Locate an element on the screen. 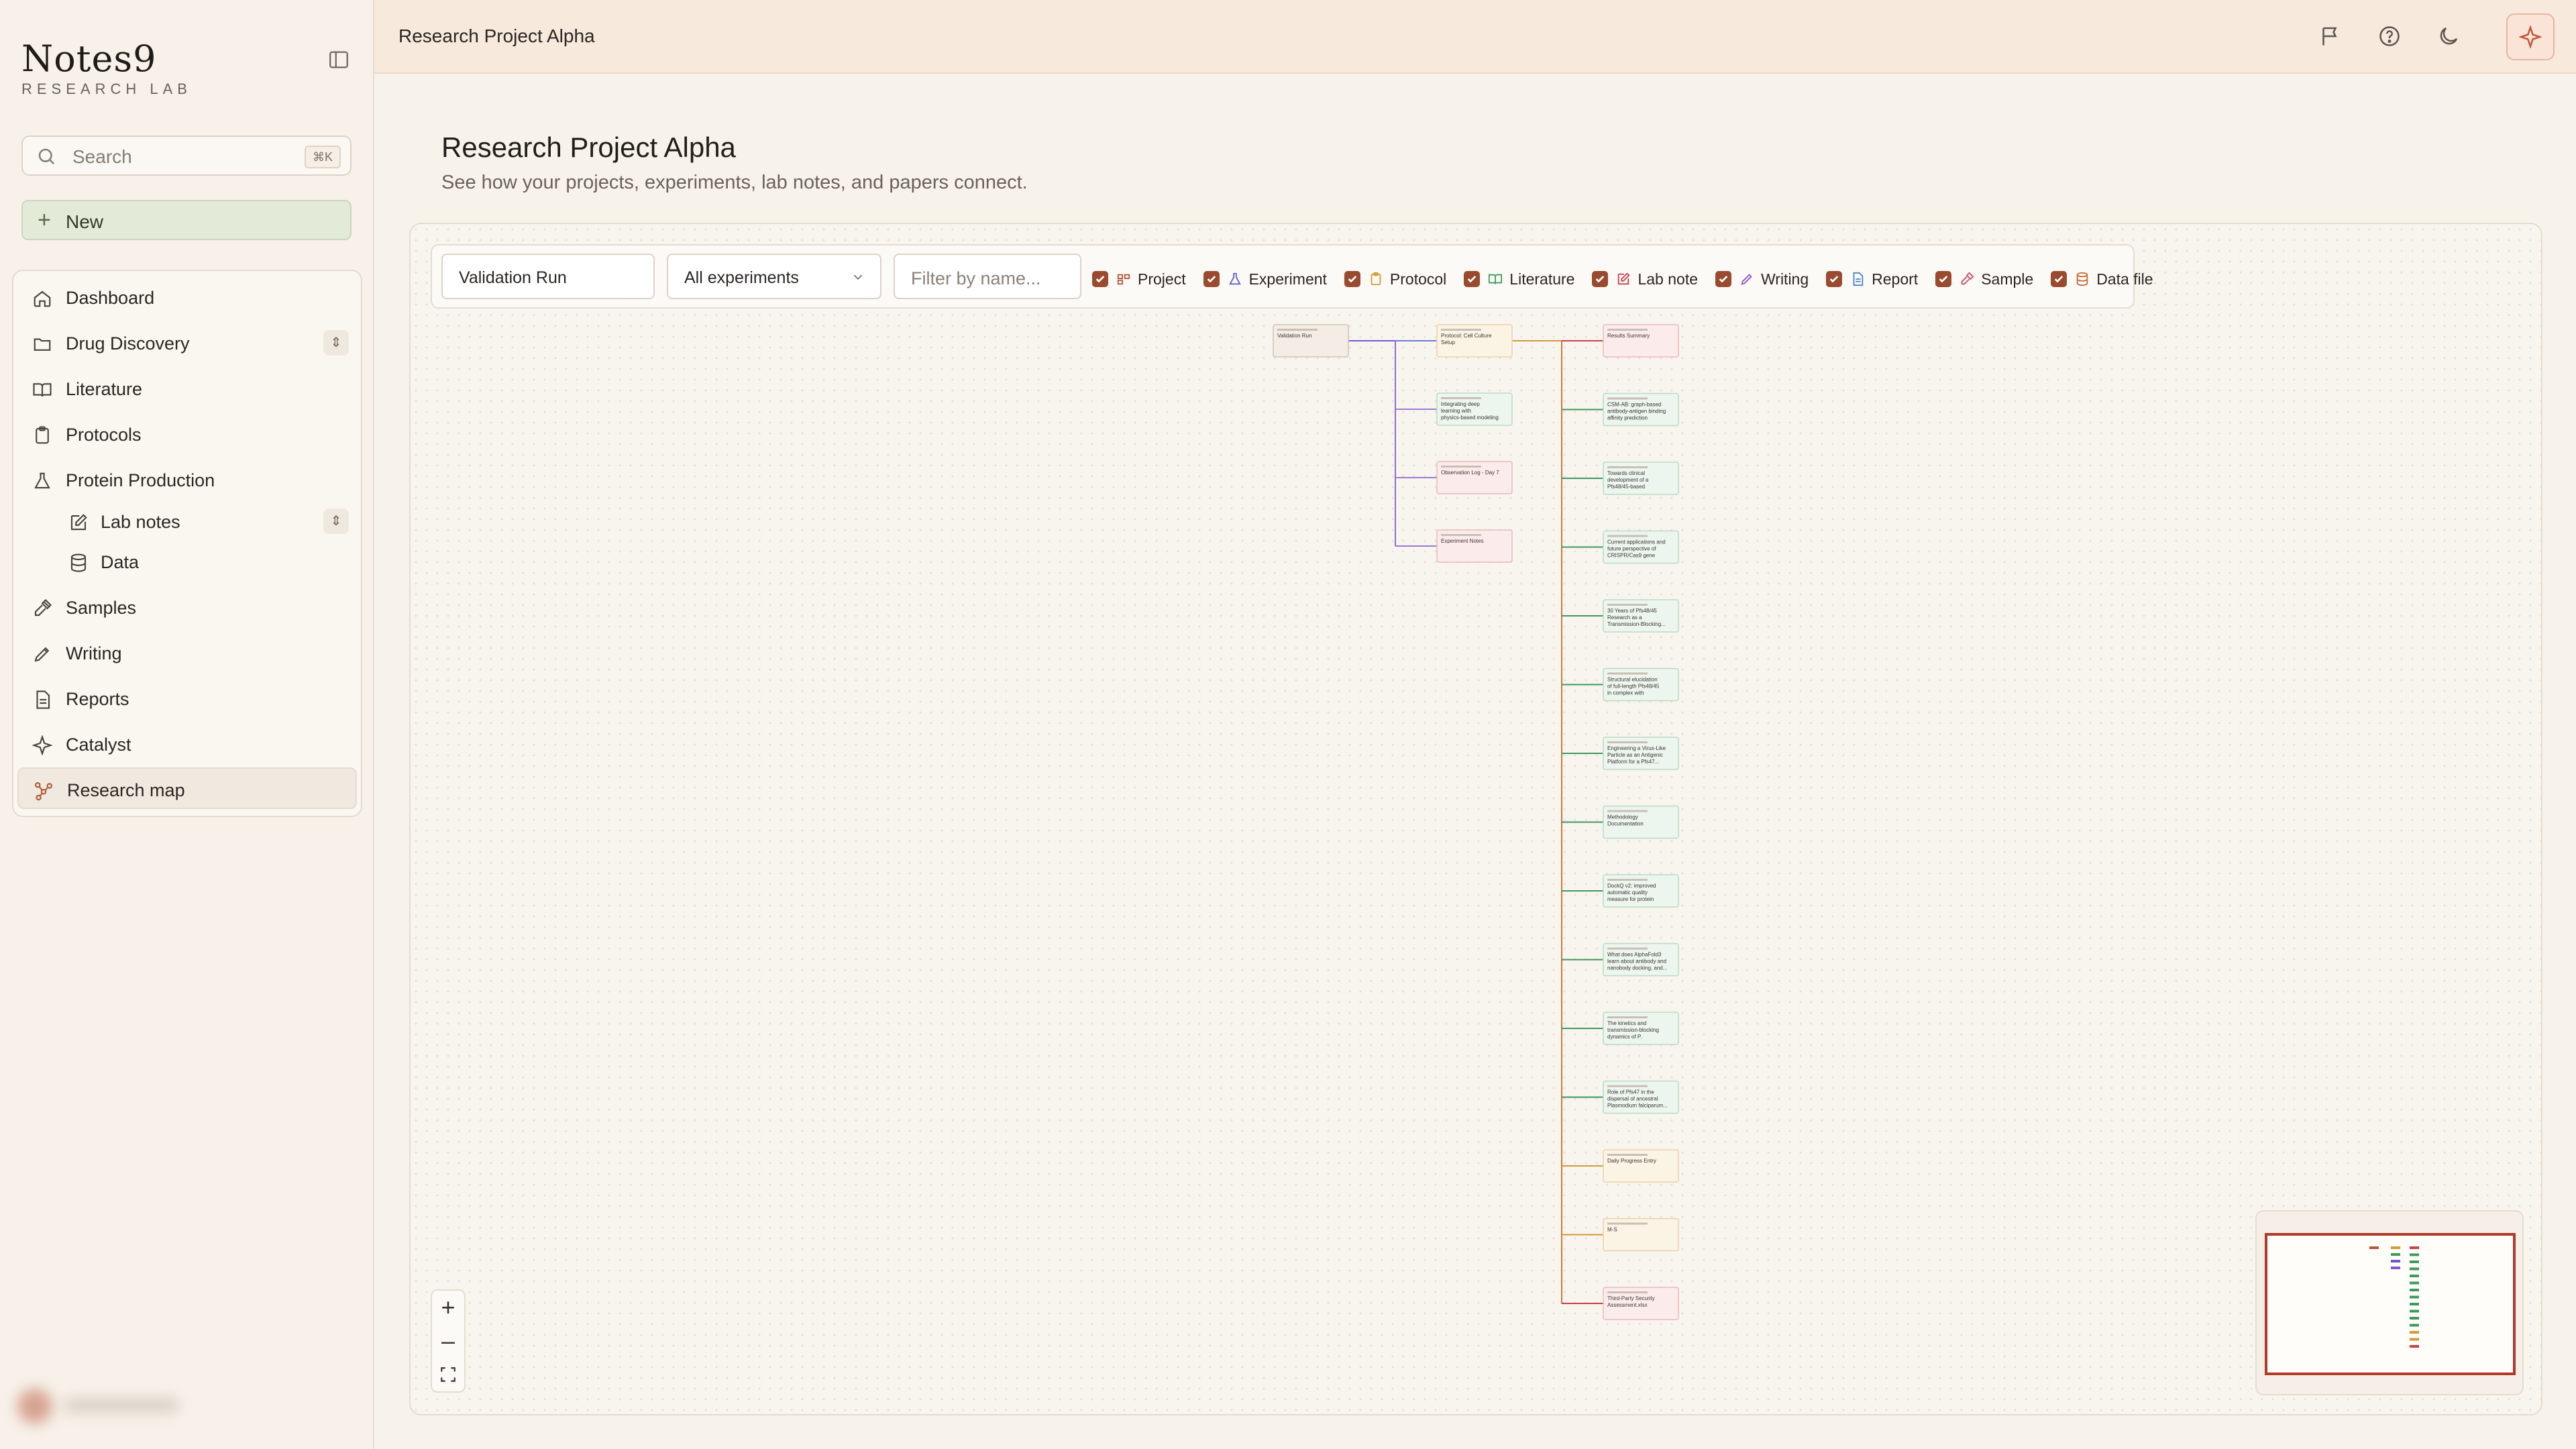 Image resolution: width=2576 pixels, height=1449 pixels. type-filter-sample: Sample is located at coordinates (1984, 279).